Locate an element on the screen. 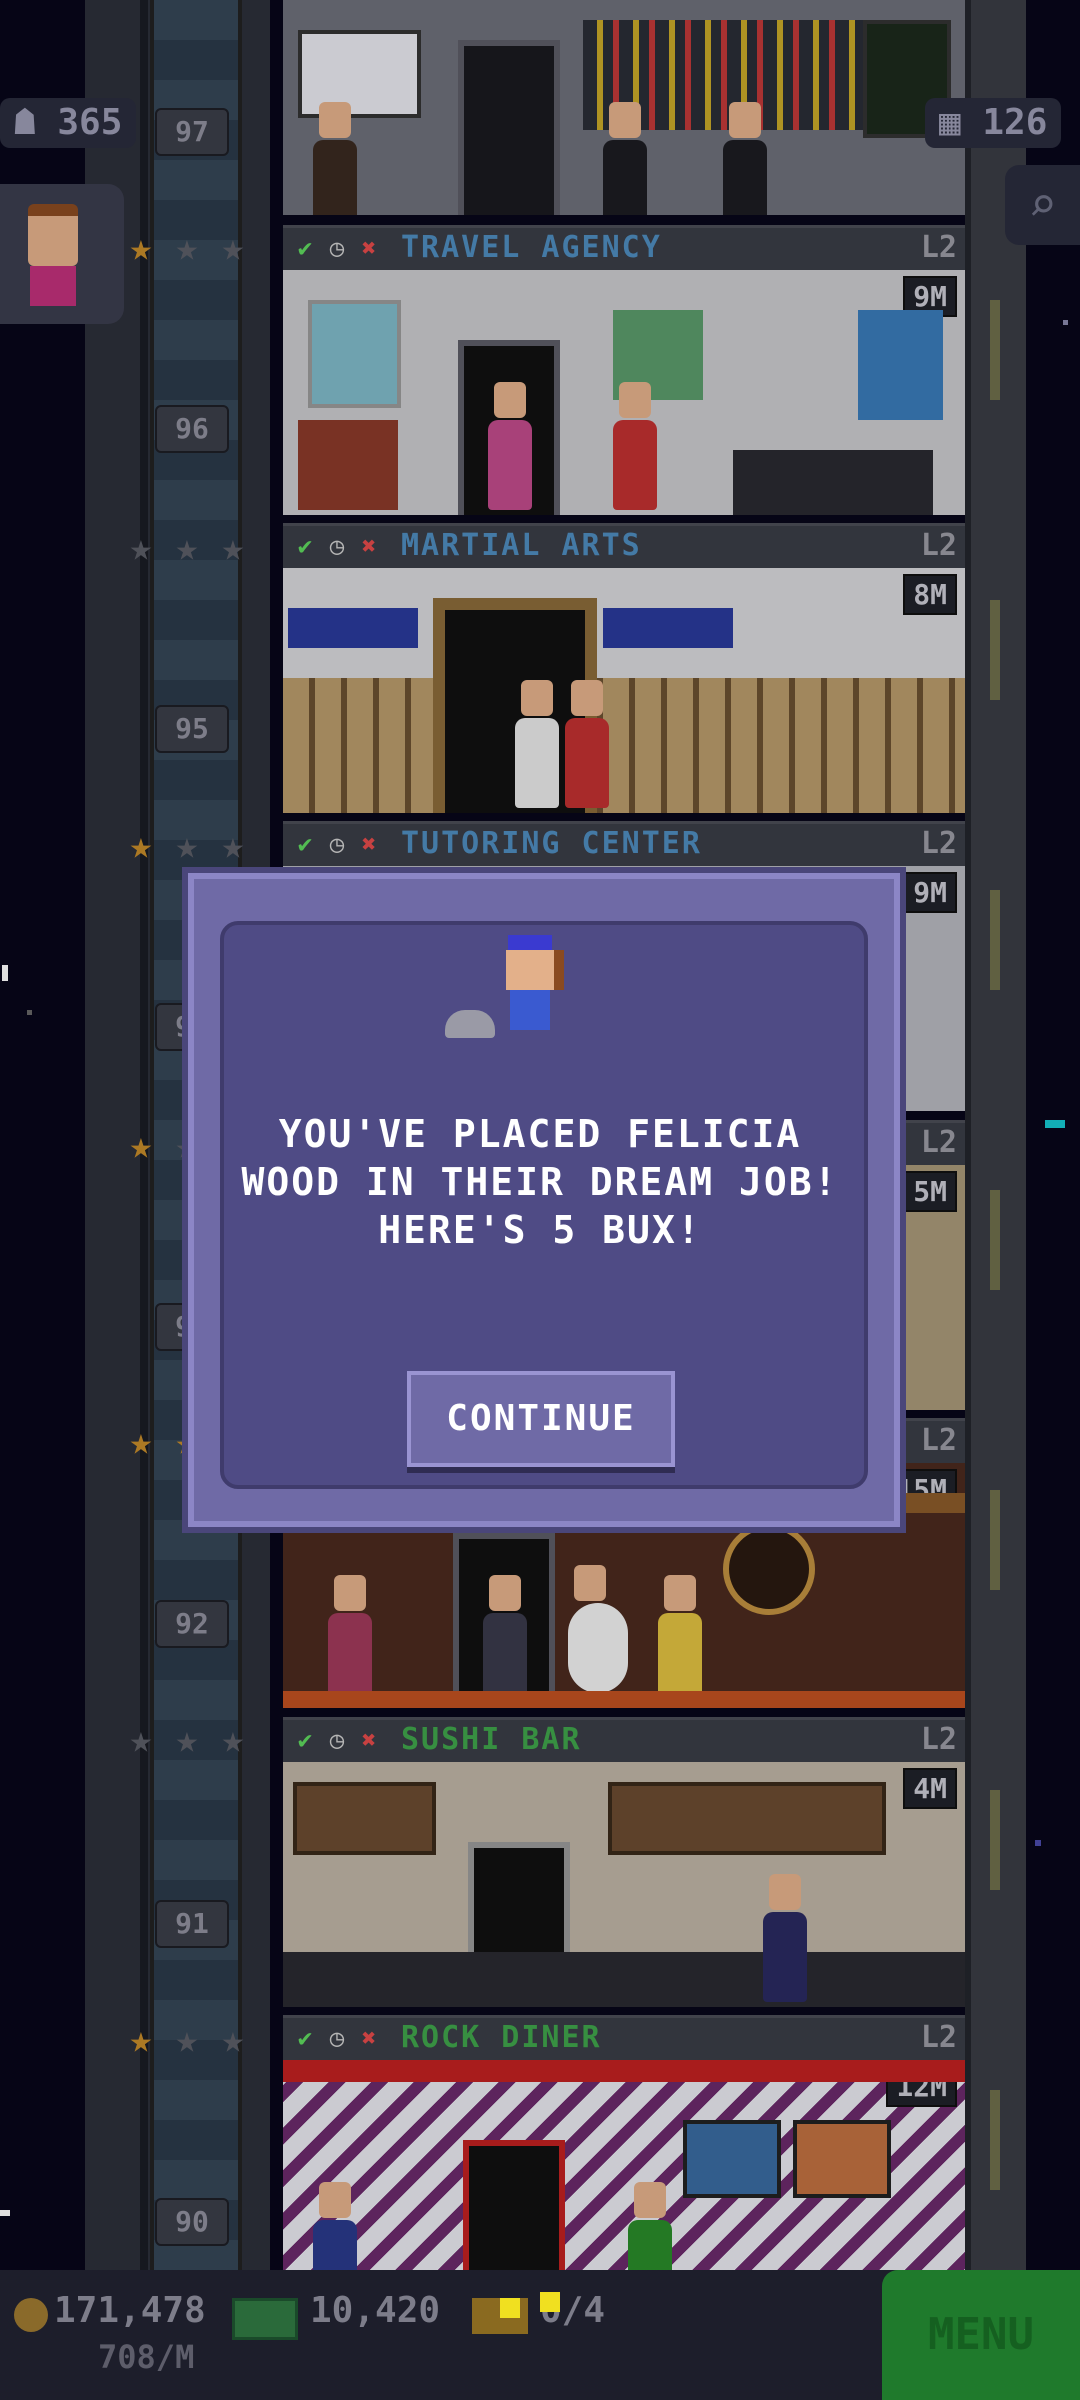  coin-balance: 171,478 is located at coordinates (130, 2310).